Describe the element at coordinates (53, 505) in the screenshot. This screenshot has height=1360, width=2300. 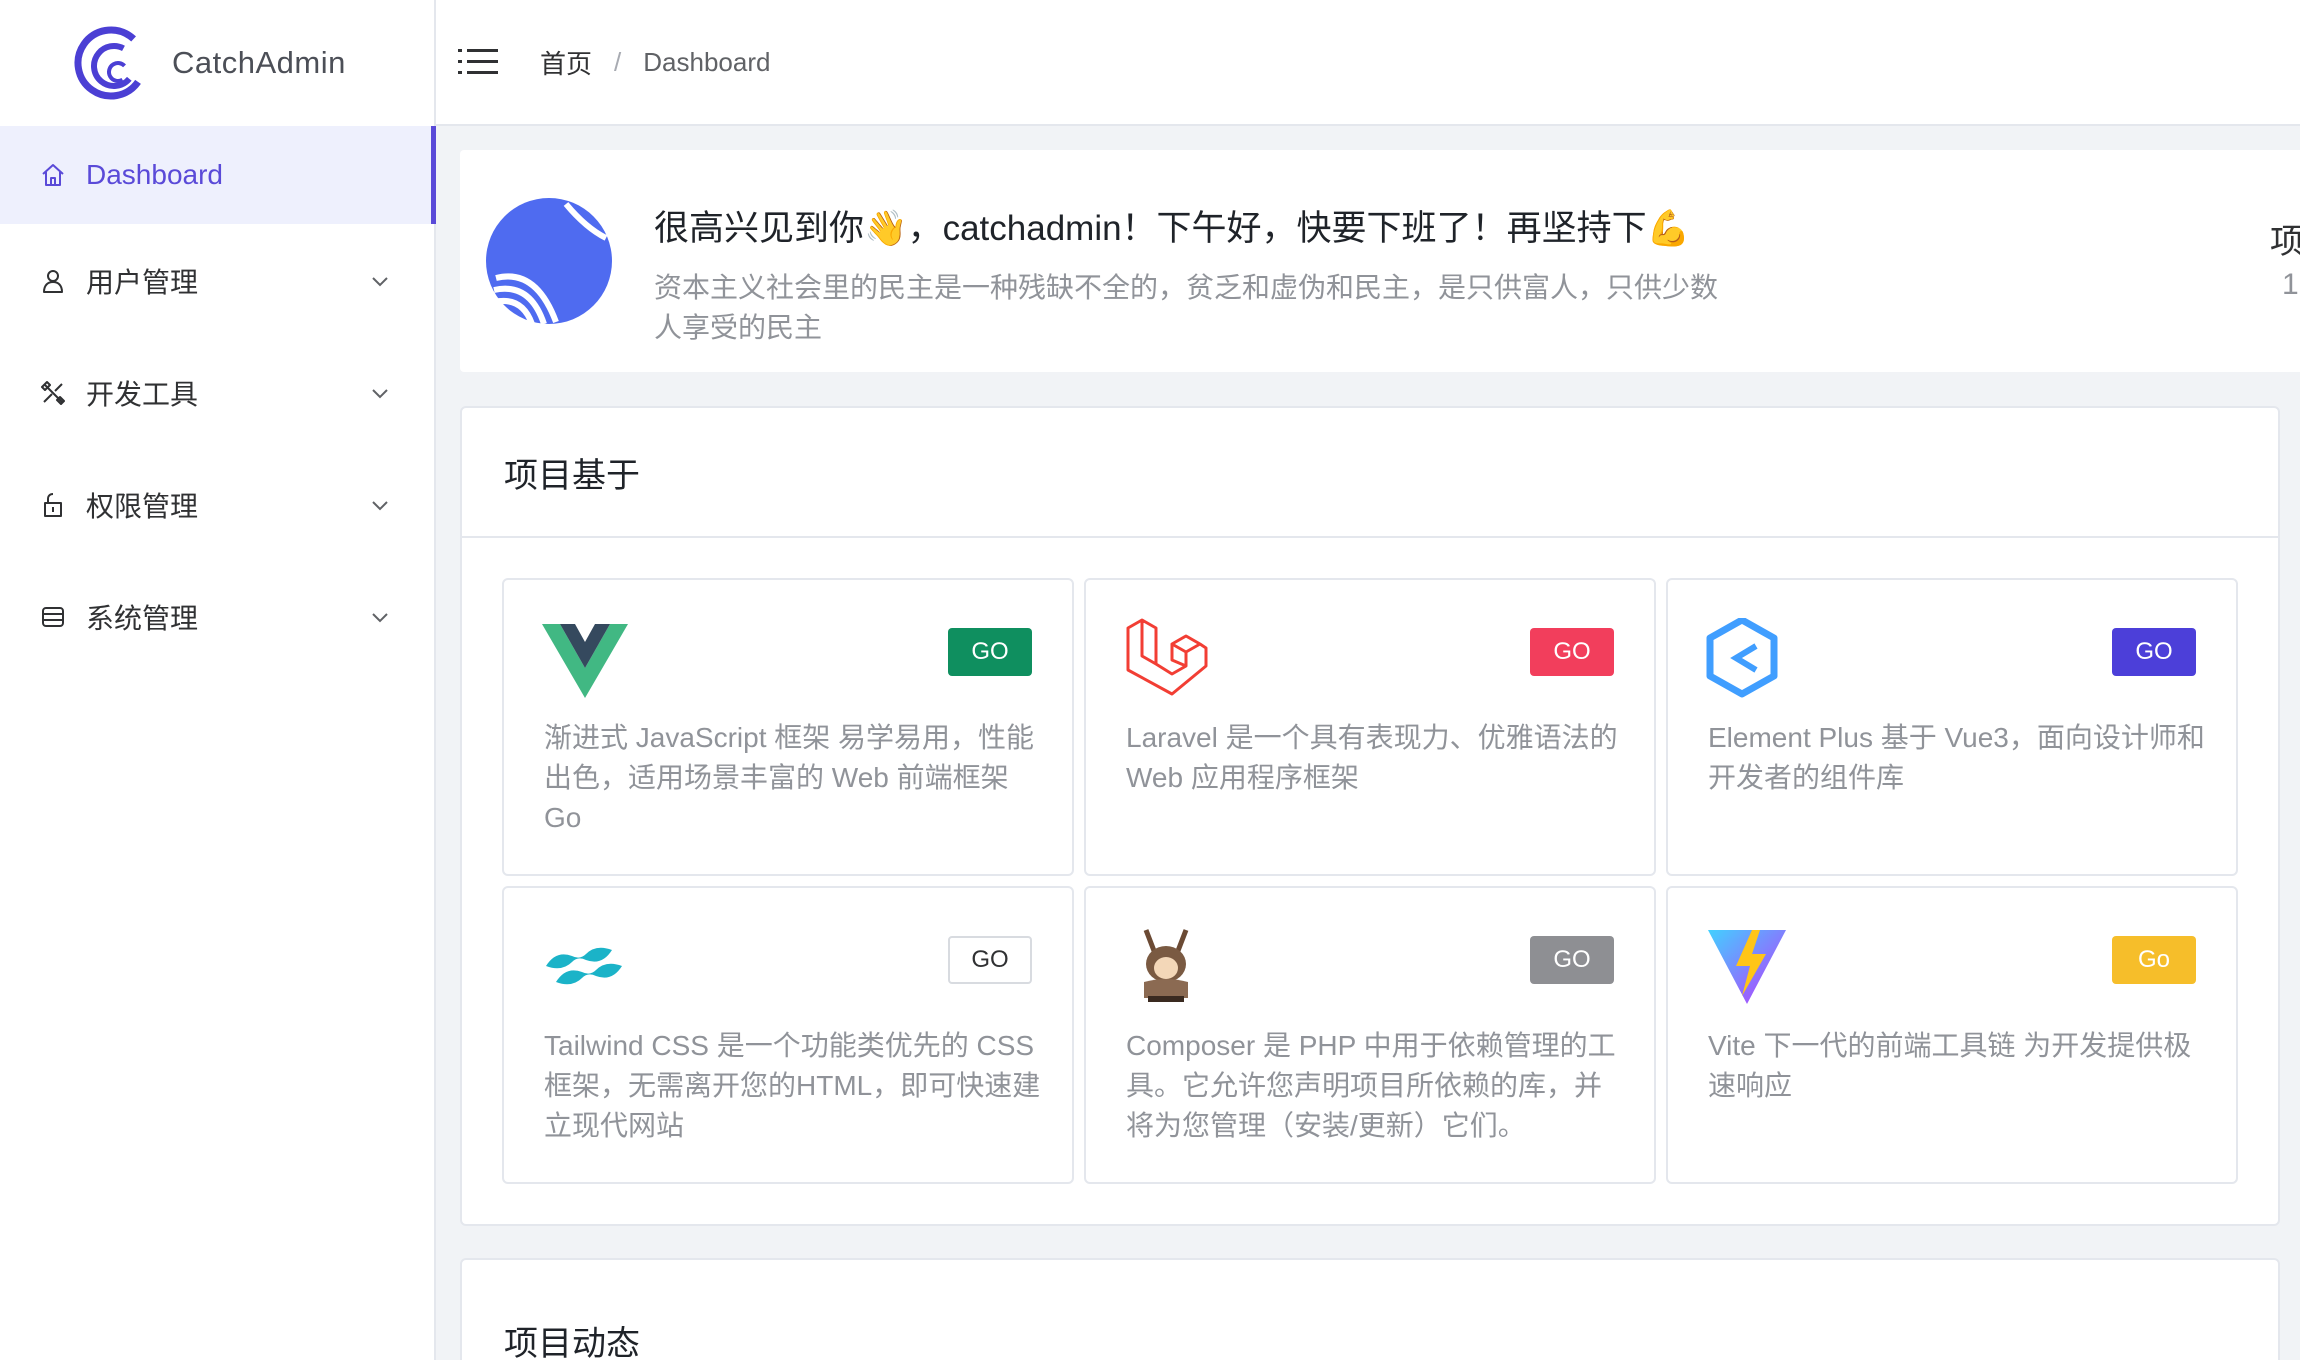
I see `lock-icon` at that location.